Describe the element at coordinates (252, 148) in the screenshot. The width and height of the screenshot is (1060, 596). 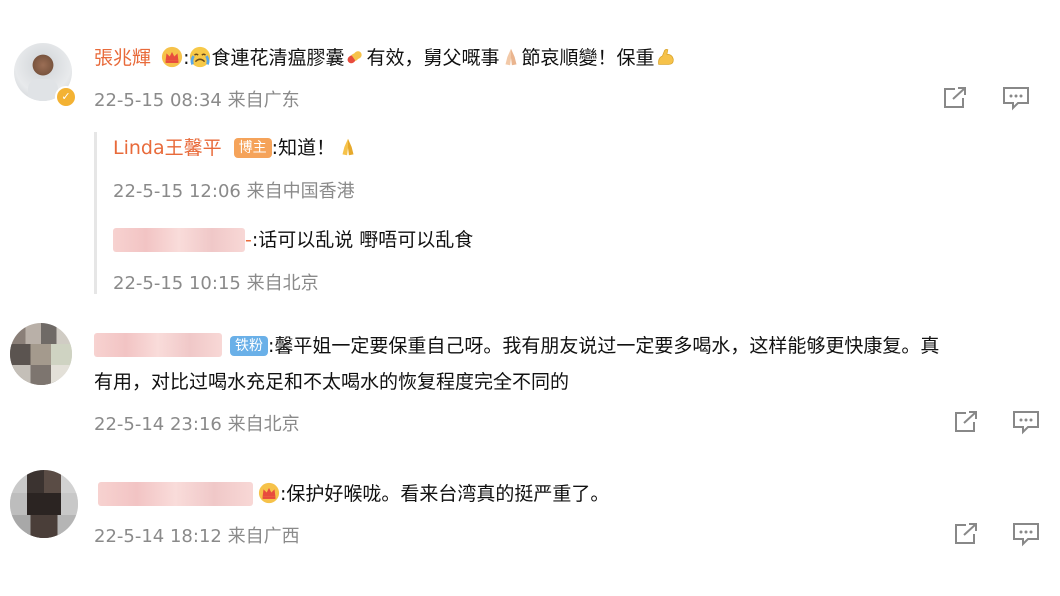
I see `host-badge: 博主` at that location.